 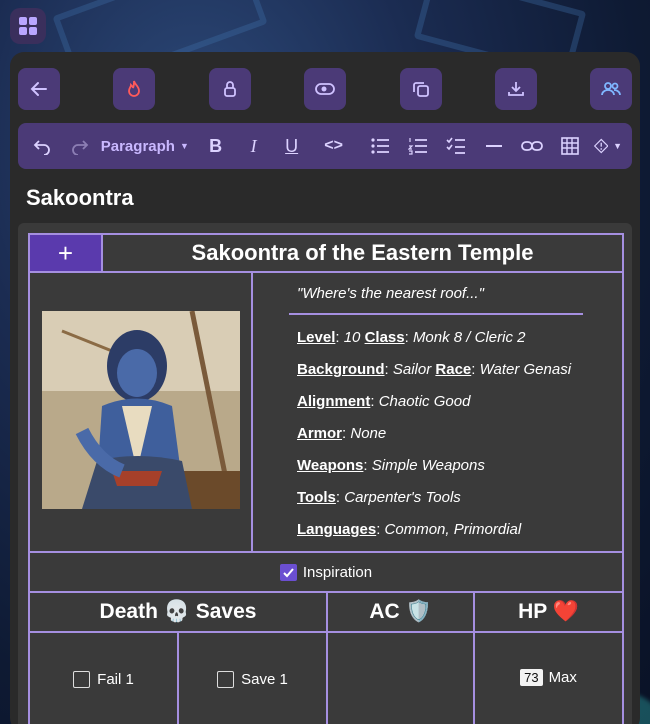 I want to click on character-quote: "Where's the nearest roof...", so click(x=390, y=293).